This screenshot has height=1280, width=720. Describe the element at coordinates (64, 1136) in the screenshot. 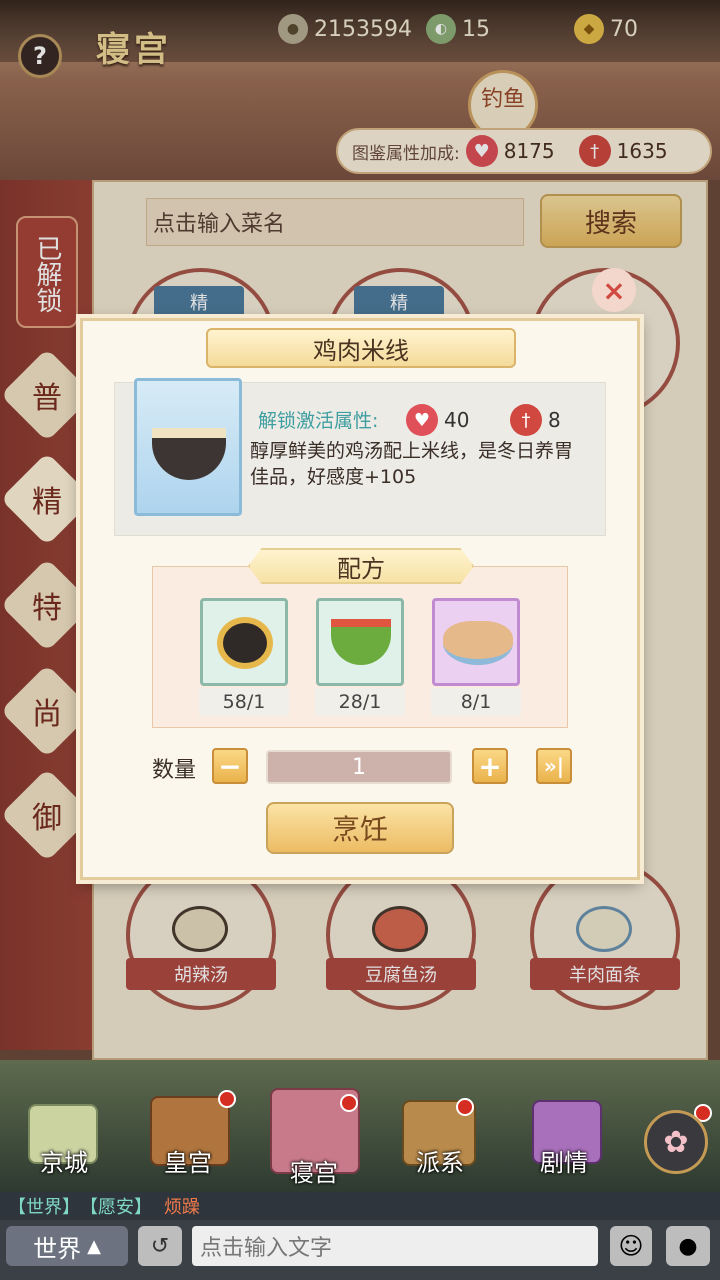

I see `nav-capital: 京城` at that location.